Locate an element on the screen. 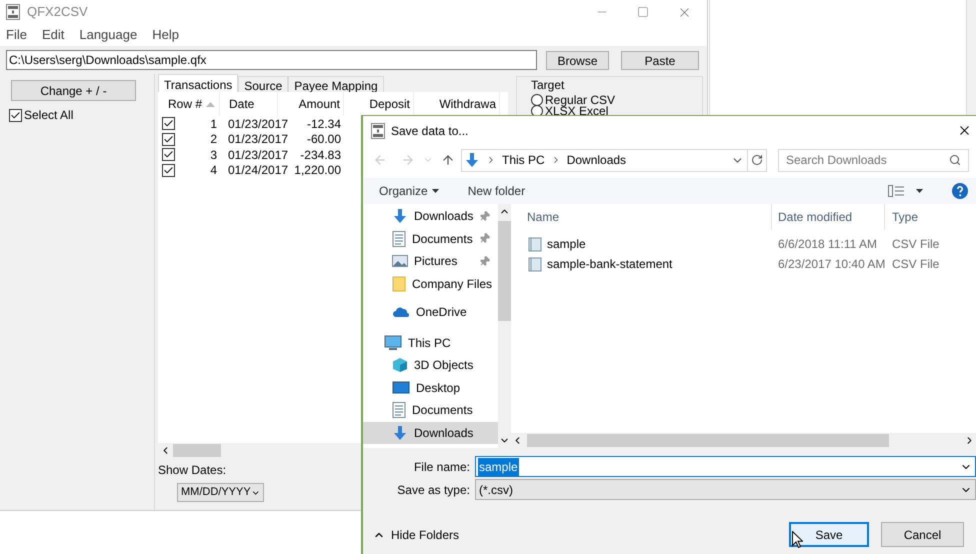 This screenshot has height=554, width=976. menu-item: Help is located at coordinates (165, 35).